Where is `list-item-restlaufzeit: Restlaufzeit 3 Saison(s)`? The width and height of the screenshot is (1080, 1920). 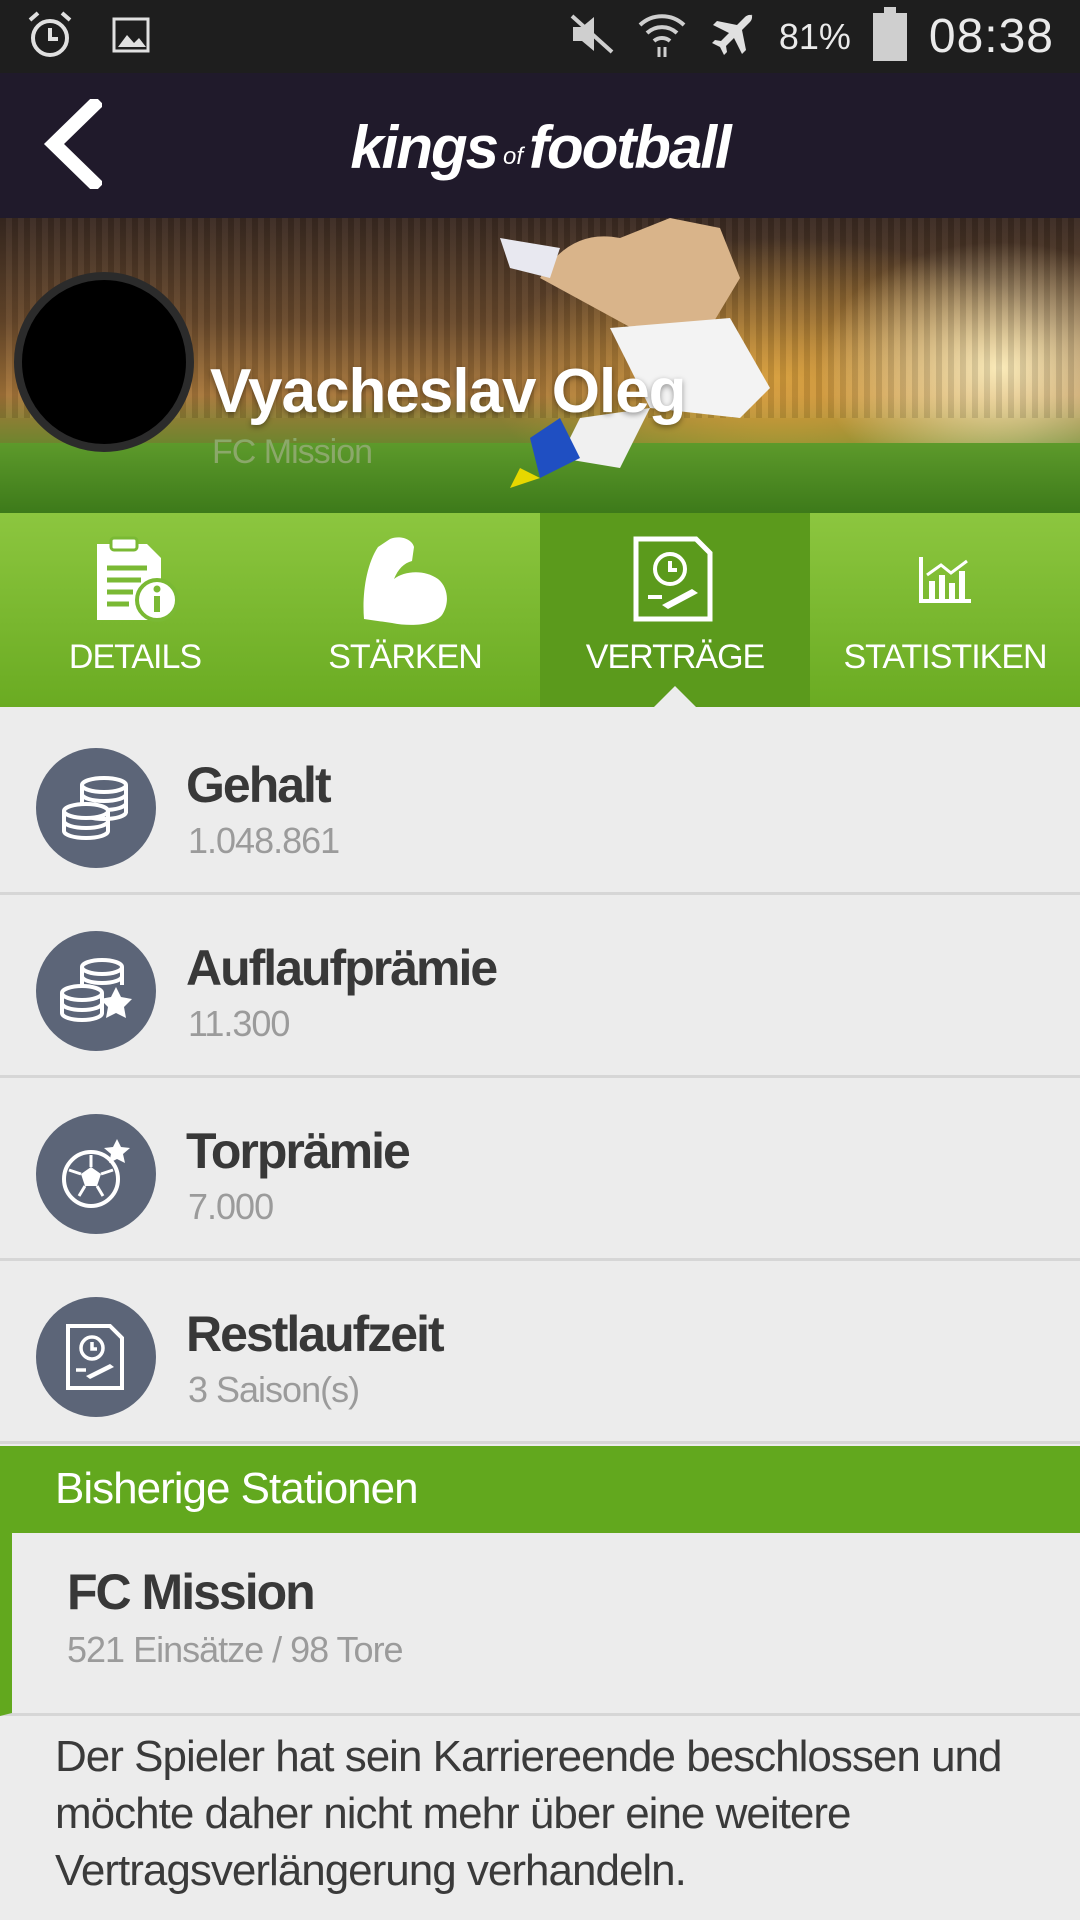
list-item-restlaufzeit: Restlaufzeit 3 Saison(s) is located at coordinates (540, 1352).